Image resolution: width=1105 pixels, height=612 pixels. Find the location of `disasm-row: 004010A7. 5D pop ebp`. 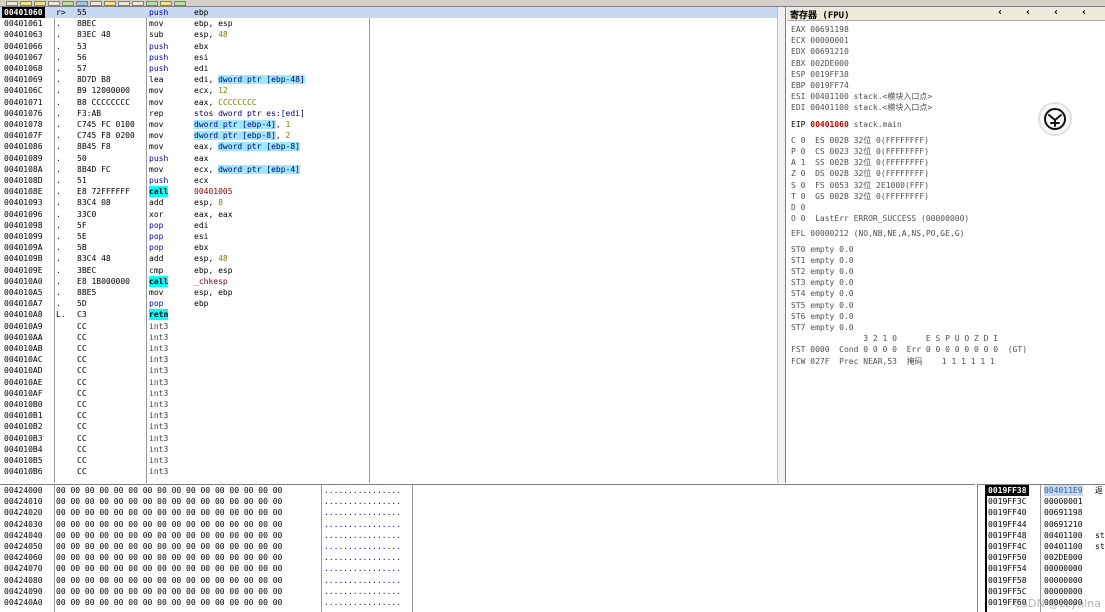

disasm-row: 004010A7. 5D pop ebp is located at coordinates (388, 303).